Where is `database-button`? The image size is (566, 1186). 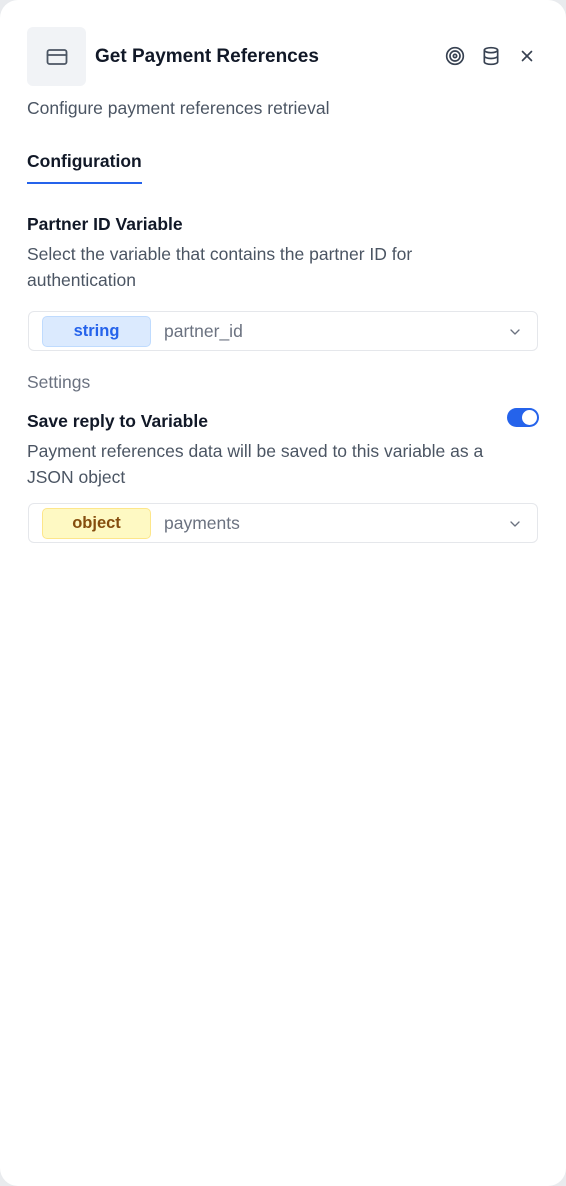
database-button is located at coordinates (491, 56).